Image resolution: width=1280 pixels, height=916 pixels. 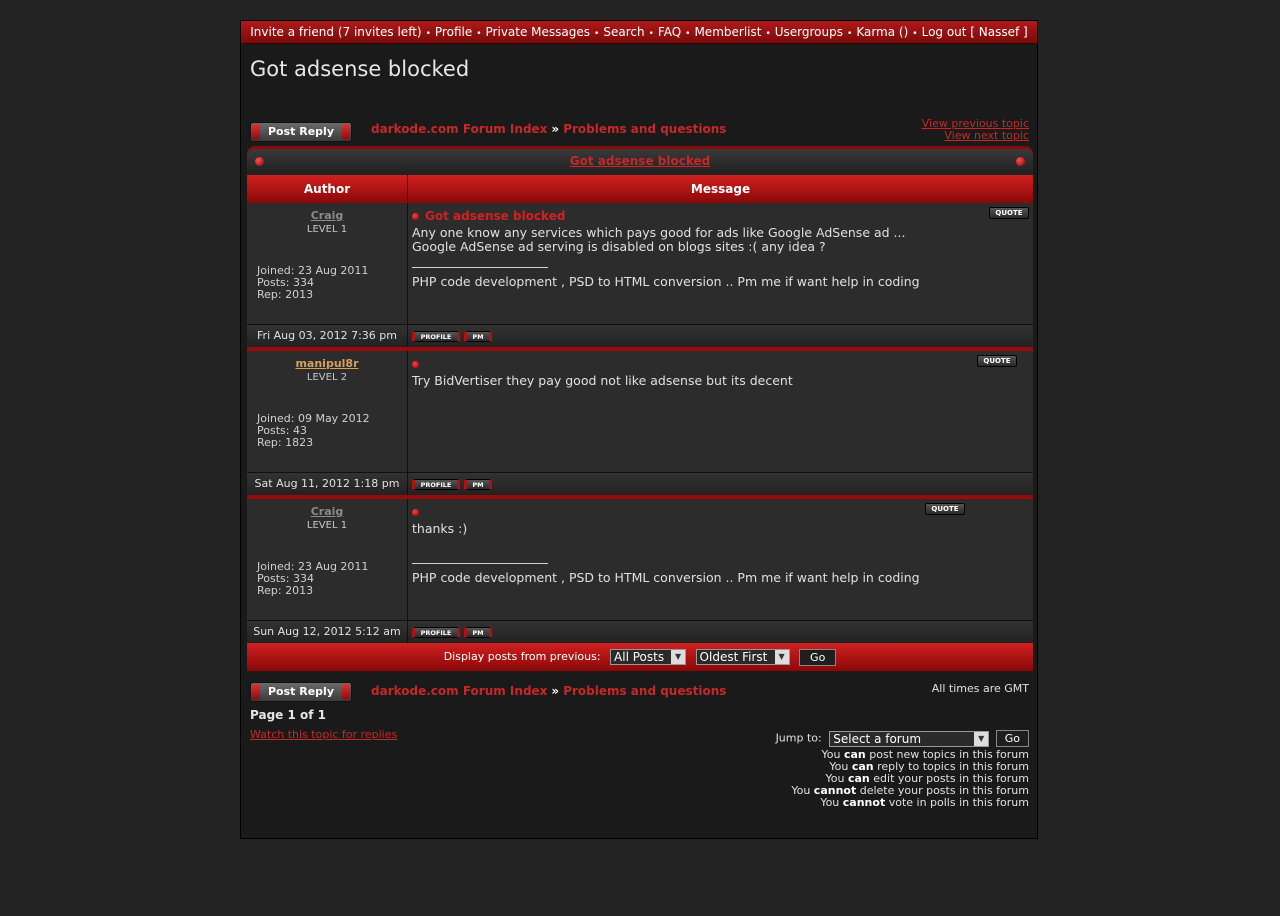 What do you see at coordinates (301, 132) in the screenshot?
I see `post-reply-button: Post Reply` at bounding box center [301, 132].